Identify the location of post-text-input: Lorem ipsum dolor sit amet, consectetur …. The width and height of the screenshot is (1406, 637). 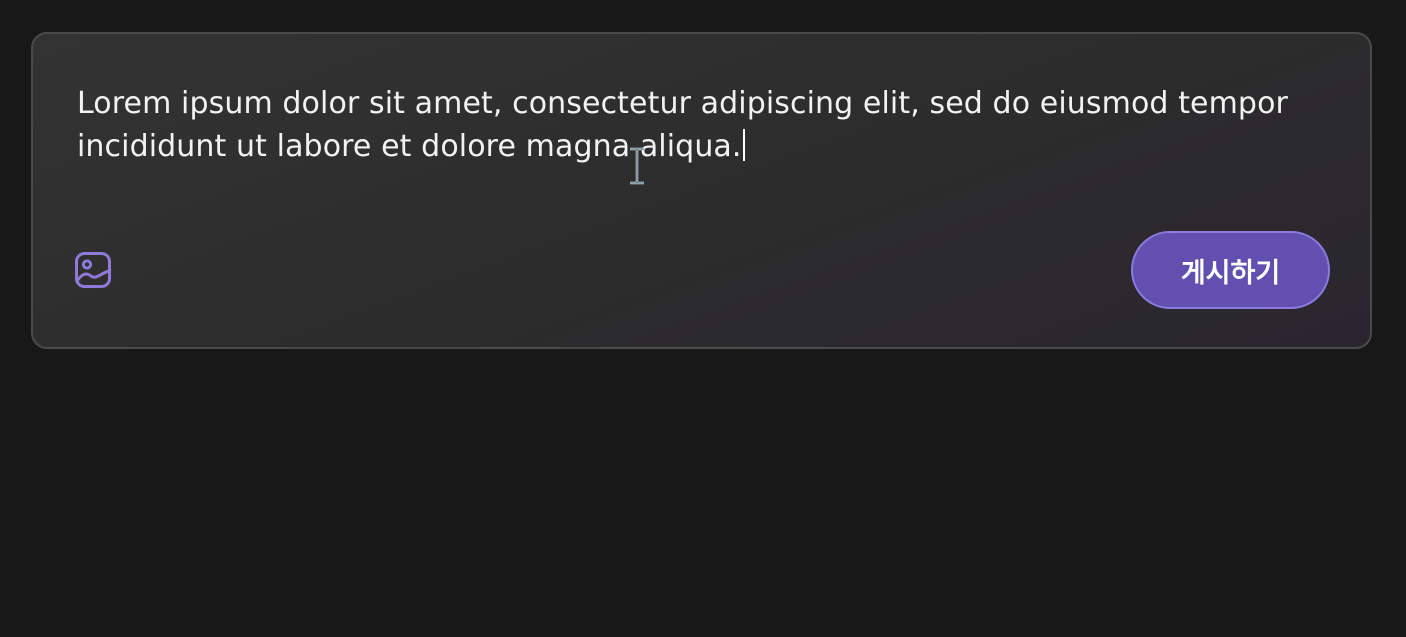
(687, 125).